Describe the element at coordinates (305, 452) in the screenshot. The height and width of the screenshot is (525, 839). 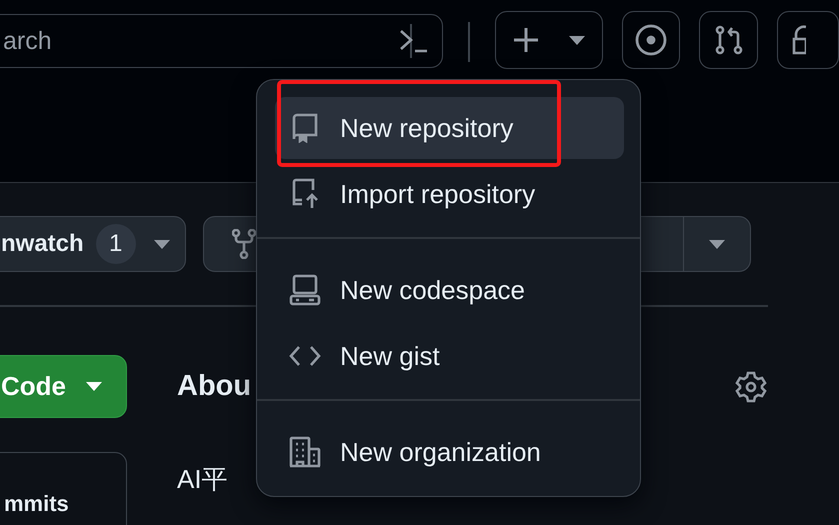
I see `building-icon` at that location.